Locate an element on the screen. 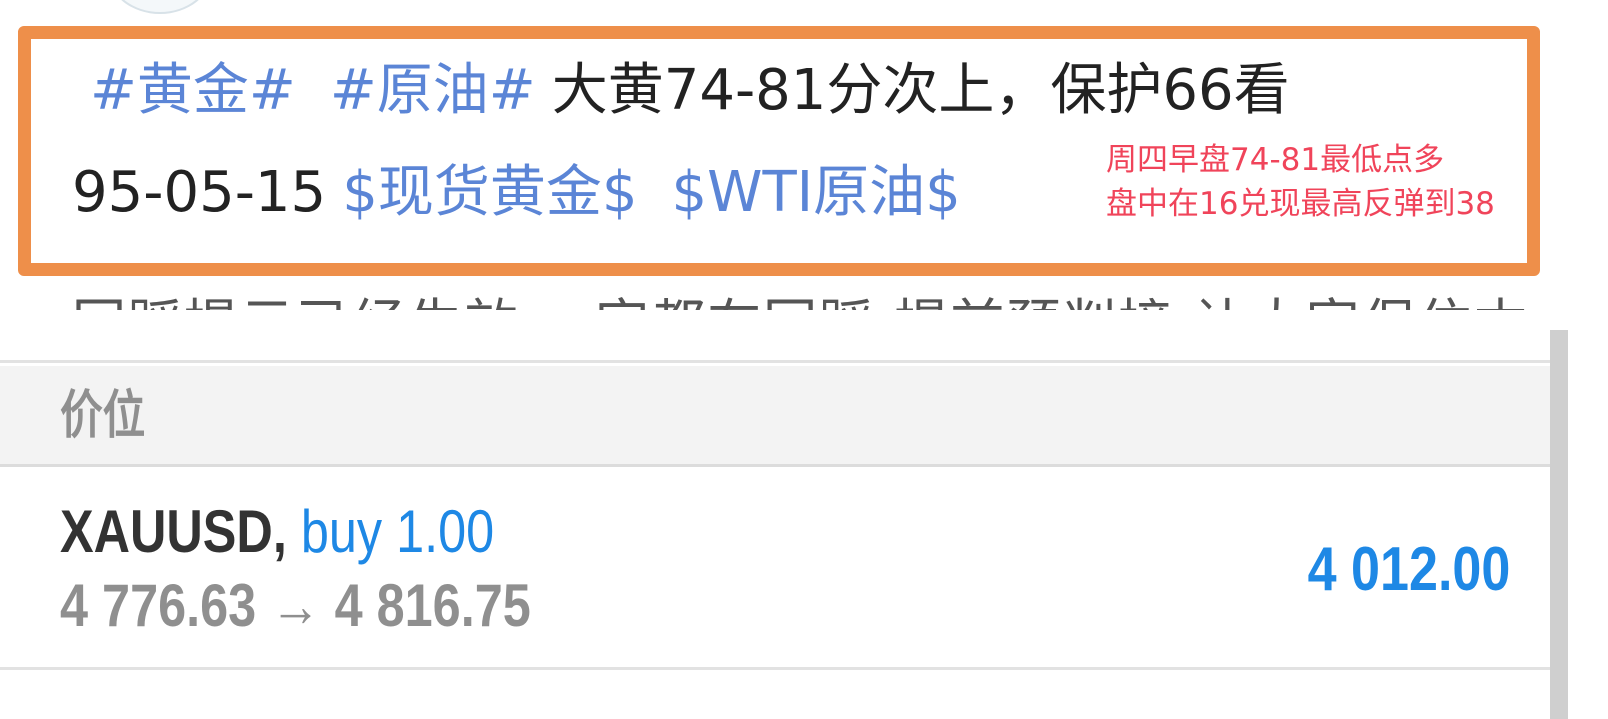 The height and width of the screenshot is (719, 1608). section-title: 价位 is located at coordinates (103, 416).